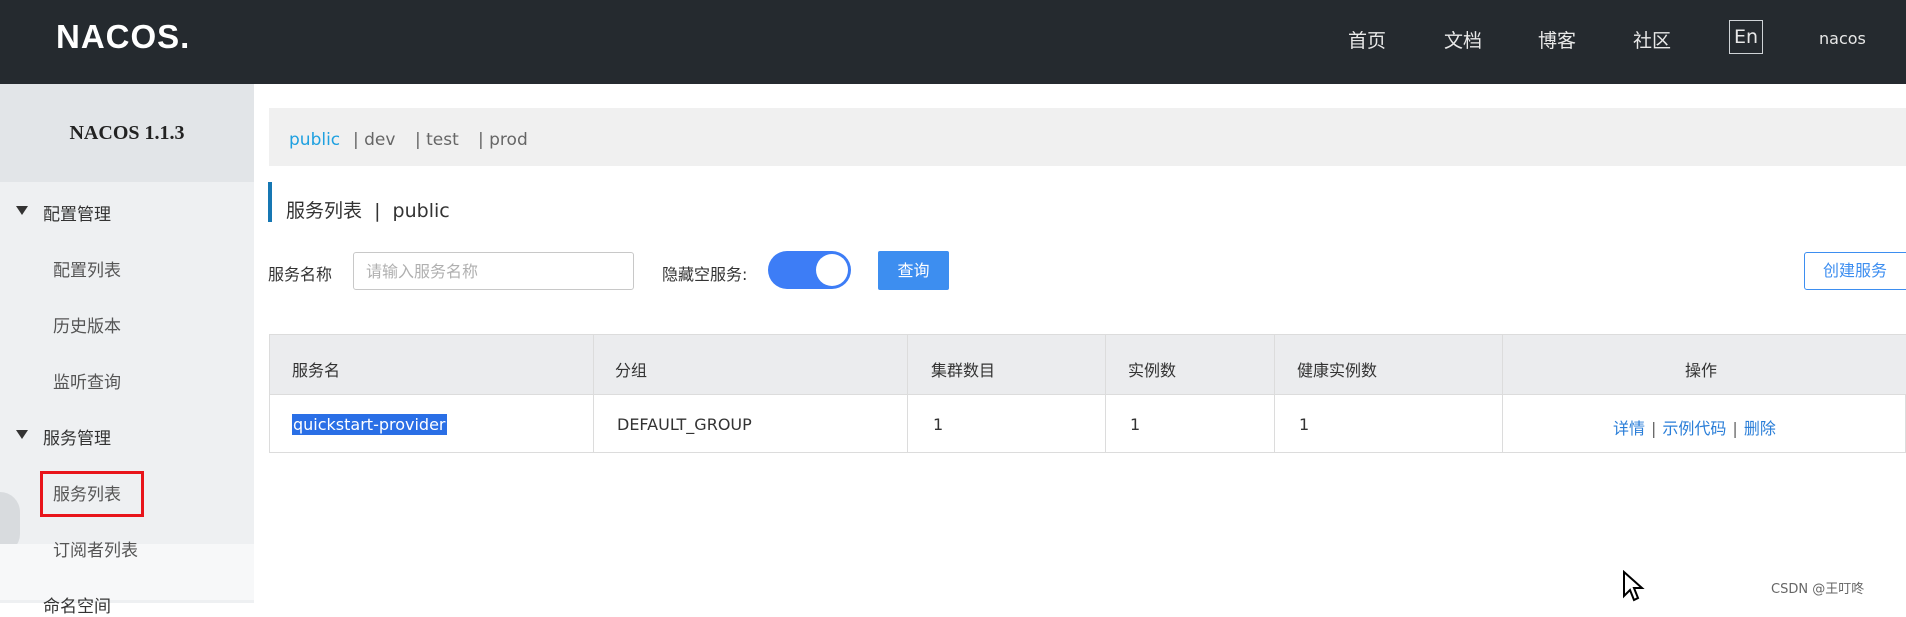 Image resolution: width=1906 pixels, height=617 pixels. What do you see at coordinates (123, 37) in the screenshot?
I see `nacos-logo: NACOS.` at bounding box center [123, 37].